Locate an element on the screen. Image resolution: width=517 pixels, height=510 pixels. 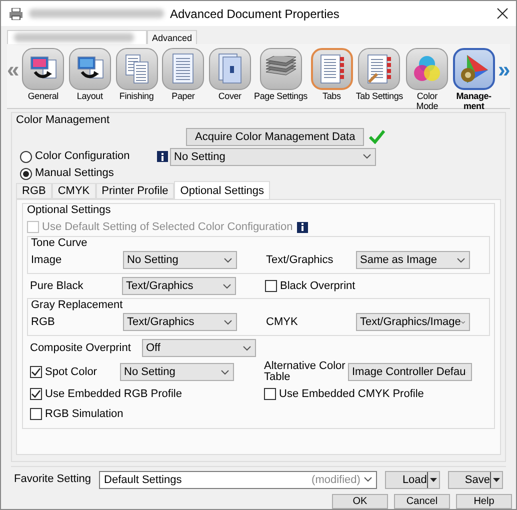
favorite-dropdown: Default Settings (modified) is located at coordinates (238, 479).